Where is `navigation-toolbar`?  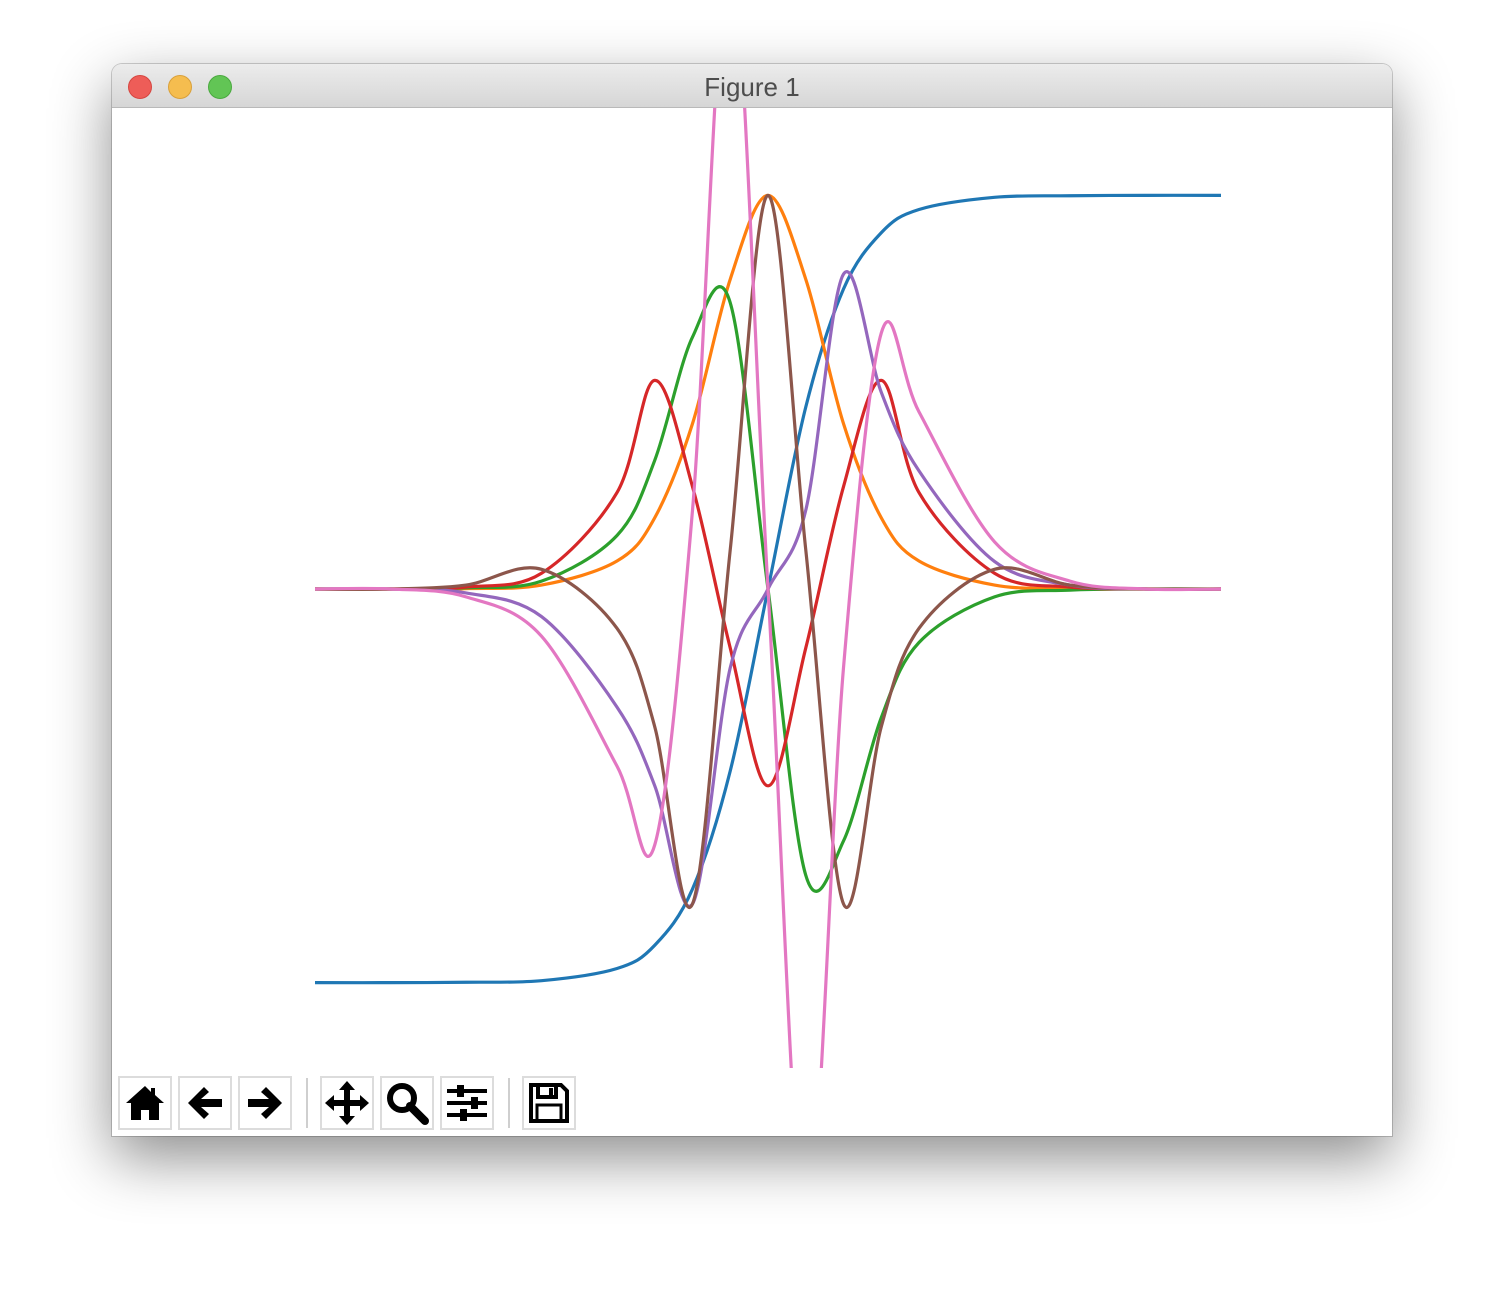 navigation-toolbar is located at coordinates (752, 1102).